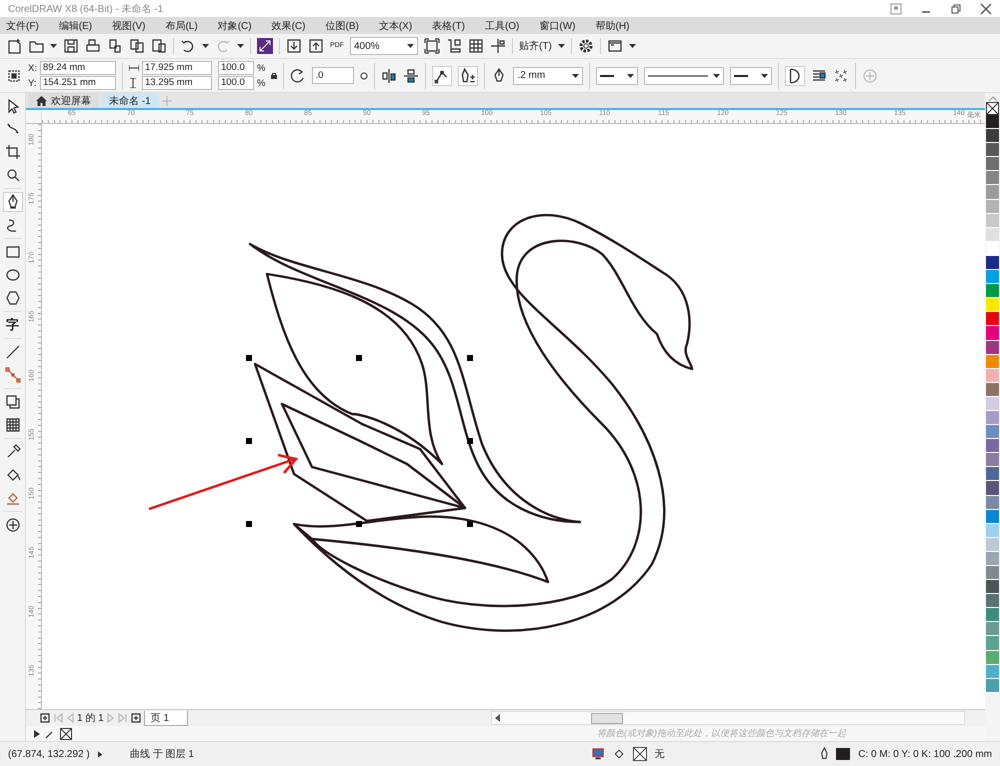 This screenshot has width=1000, height=766. What do you see at coordinates (12, 325) in the screenshot?
I see `tool-button: 字` at bounding box center [12, 325].